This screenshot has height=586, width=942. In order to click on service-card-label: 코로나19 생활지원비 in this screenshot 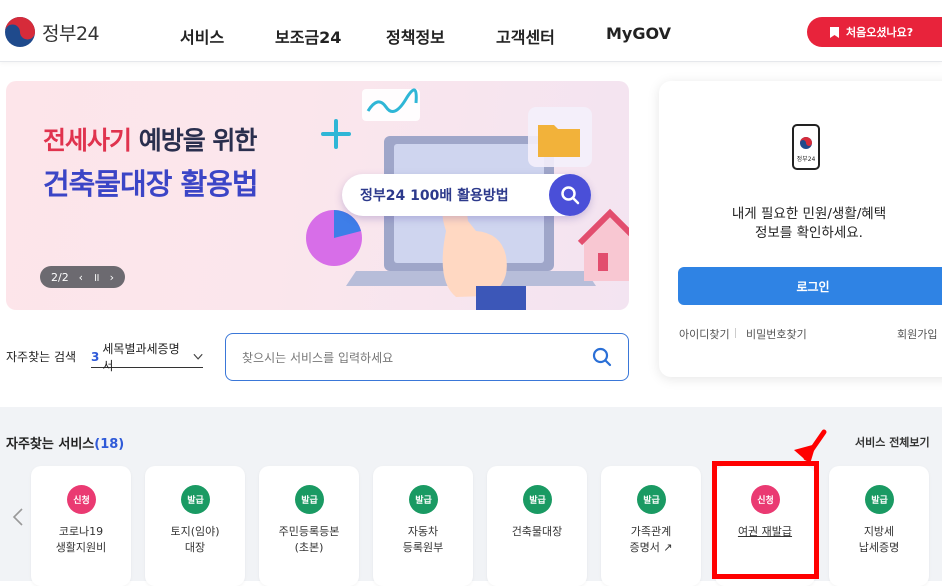, I will do `click(81, 539)`.